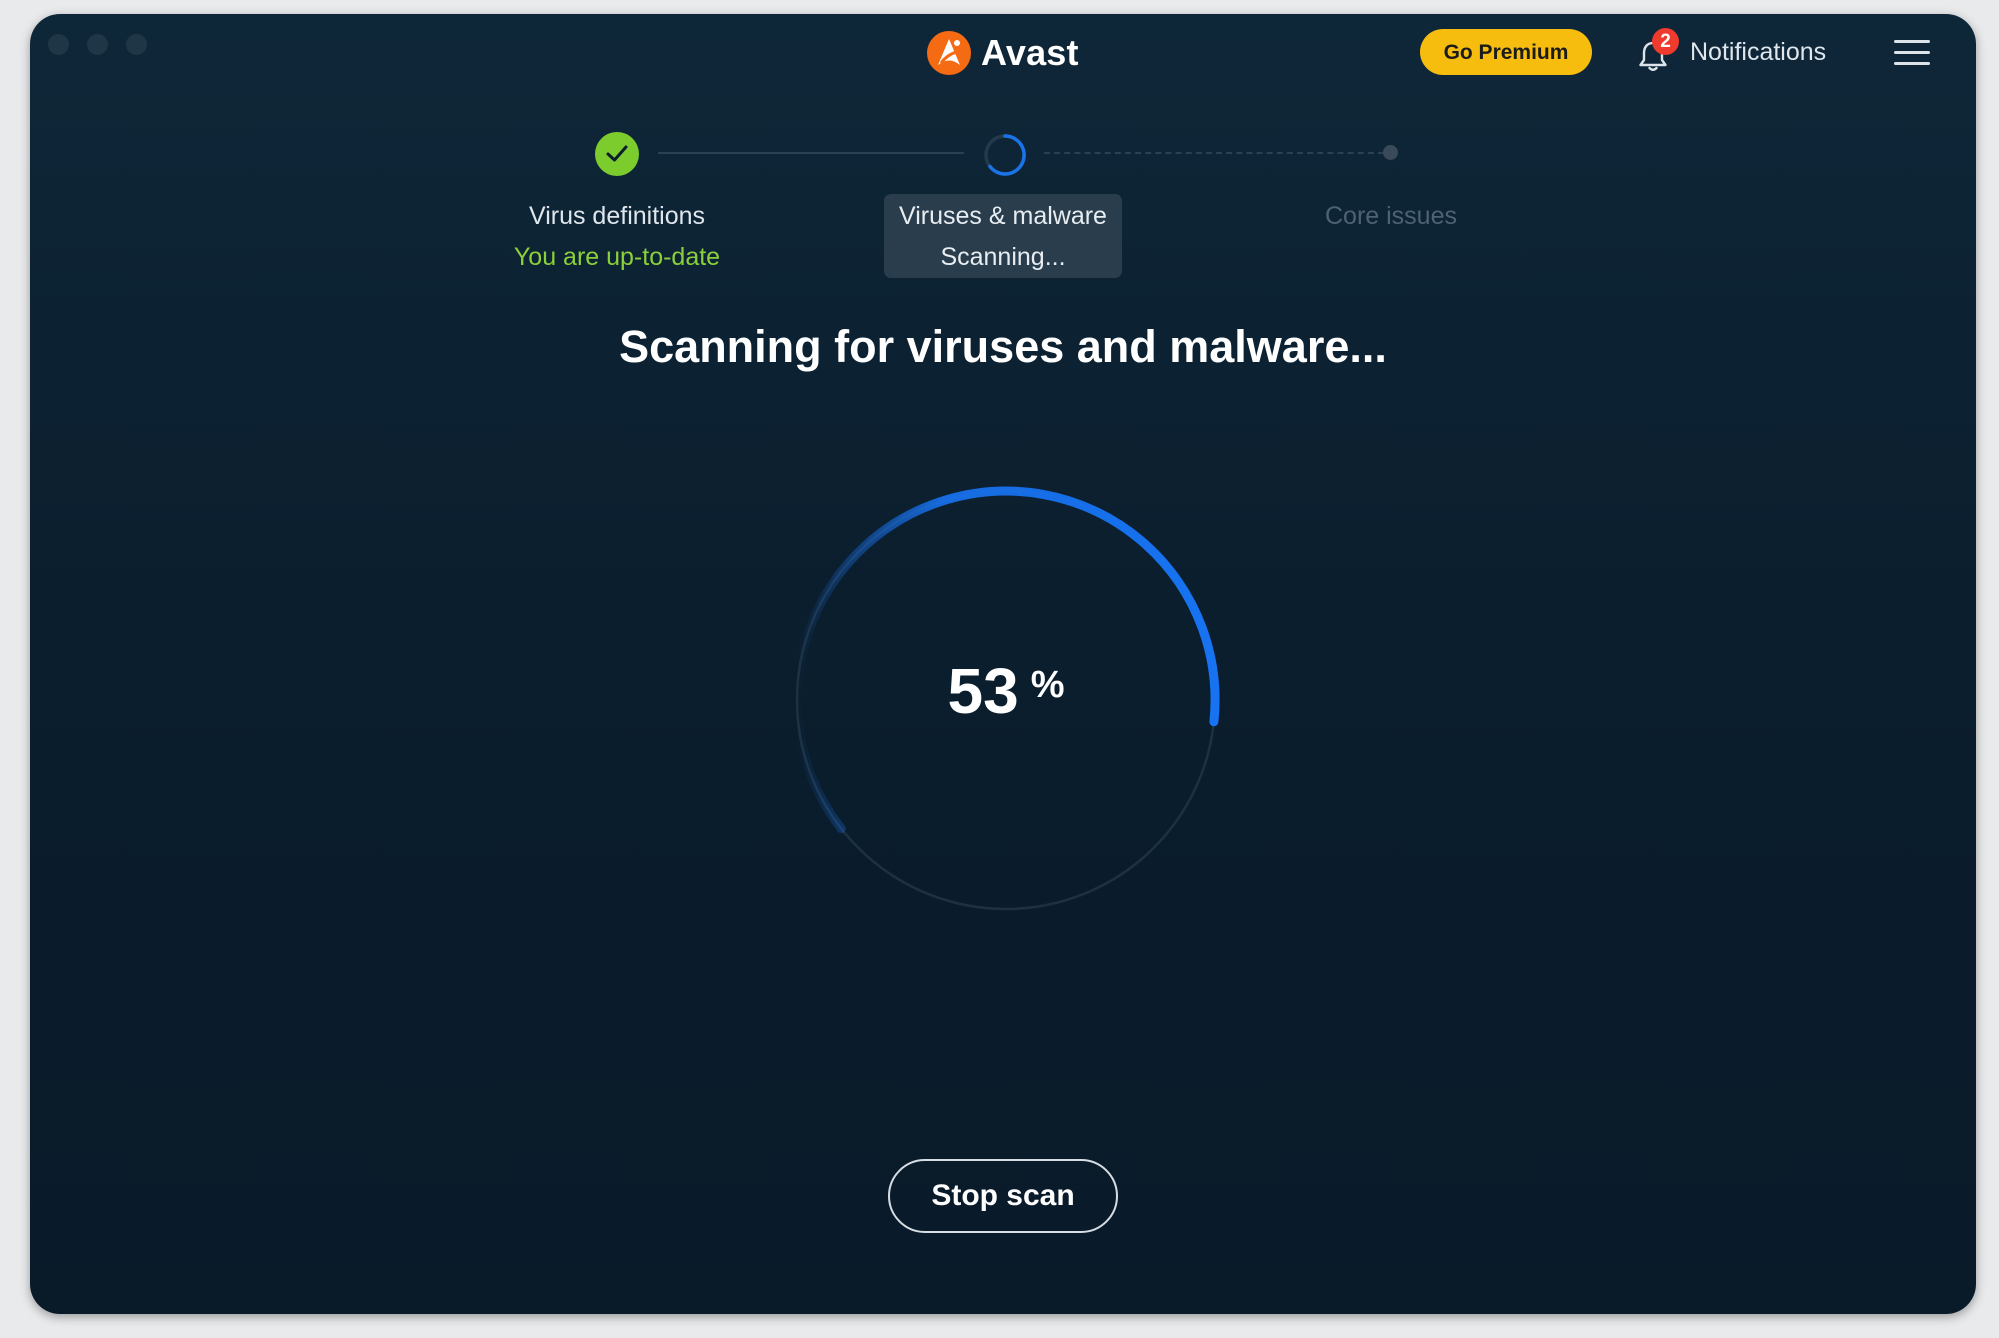  What do you see at coordinates (97, 44) in the screenshot?
I see `window-minimize-button` at bounding box center [97, 44].